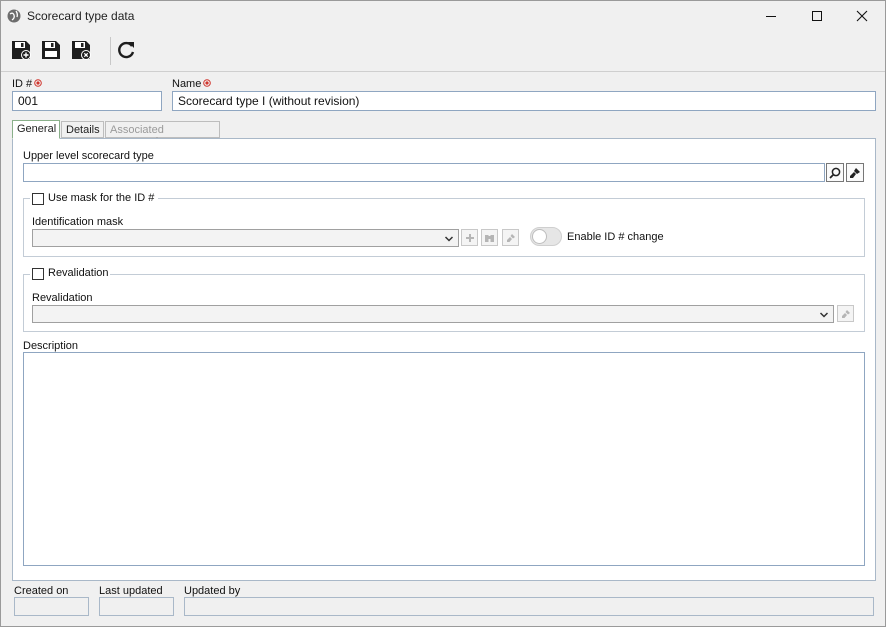 Image resolution: width=886 pixels, height=627 pixels. I want to click on updated-by-field, so click(529, 606).